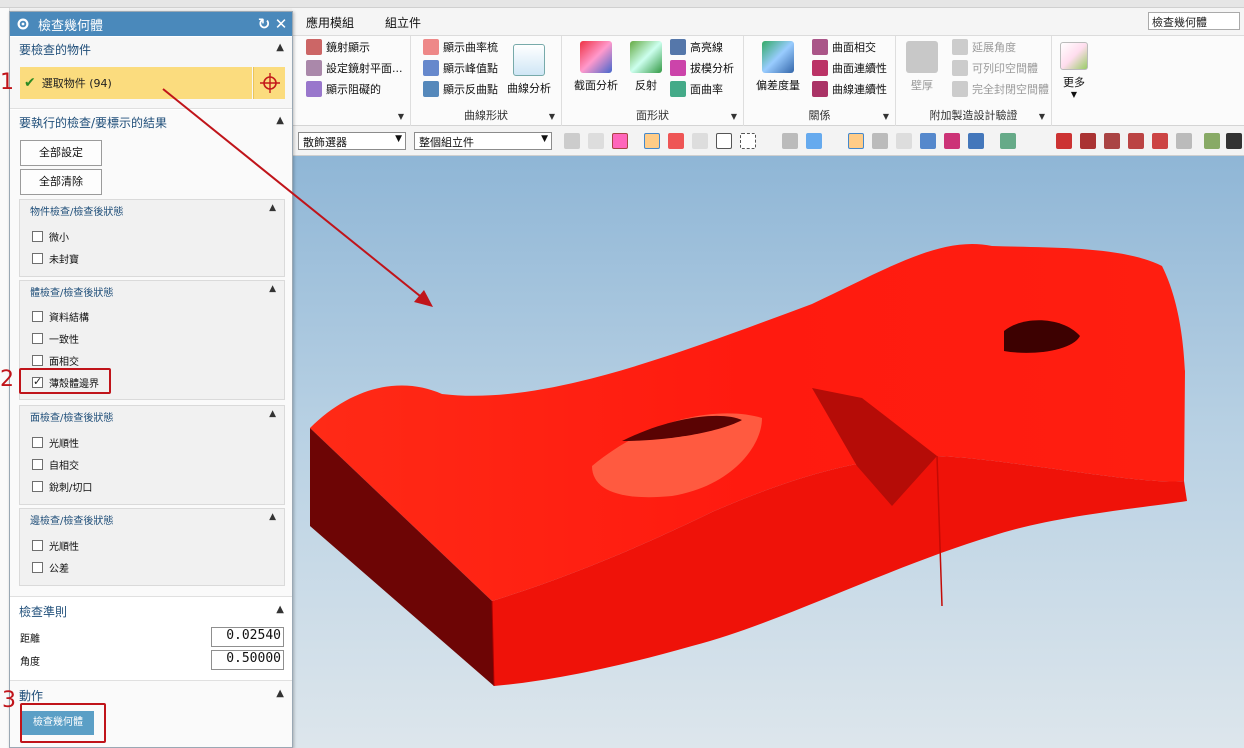 This screenshot has height=748, width=1244. What do you see at coordinates (152, 519) in the screenshot?
I see `group-title: 邊檢查/檢查後狀態 ▲` at bounding box center [152, 519].